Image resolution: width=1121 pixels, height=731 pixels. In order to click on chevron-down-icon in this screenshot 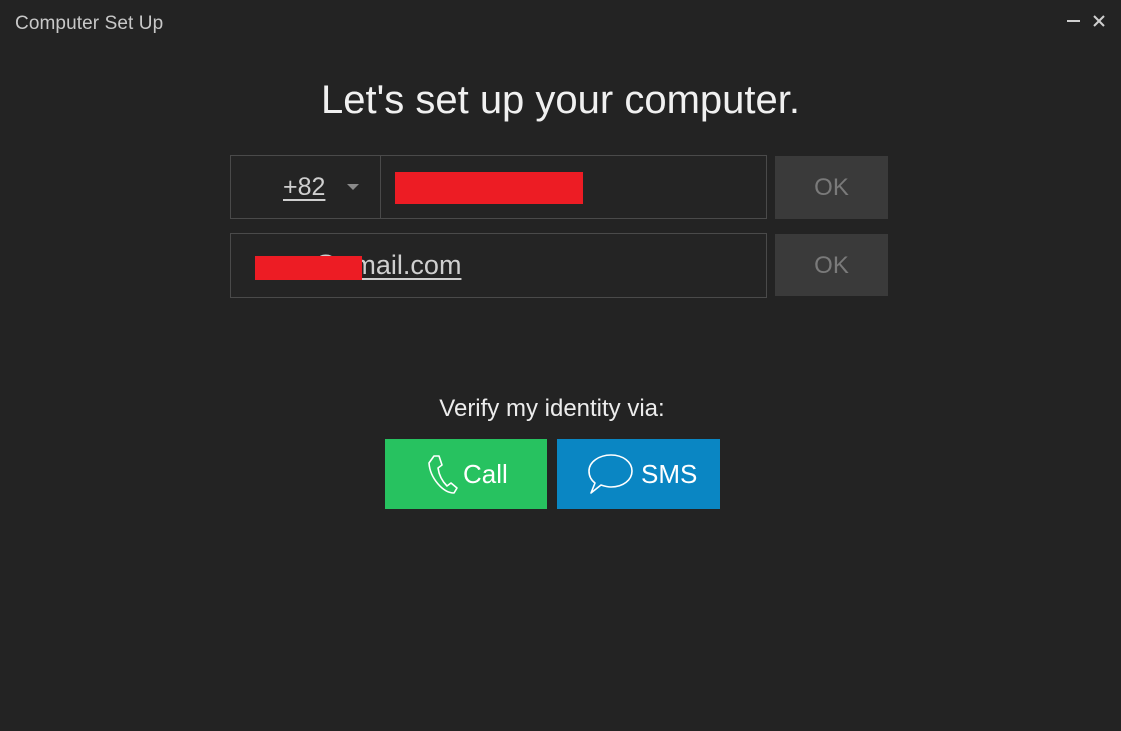, I will do `click(353, 187)`.